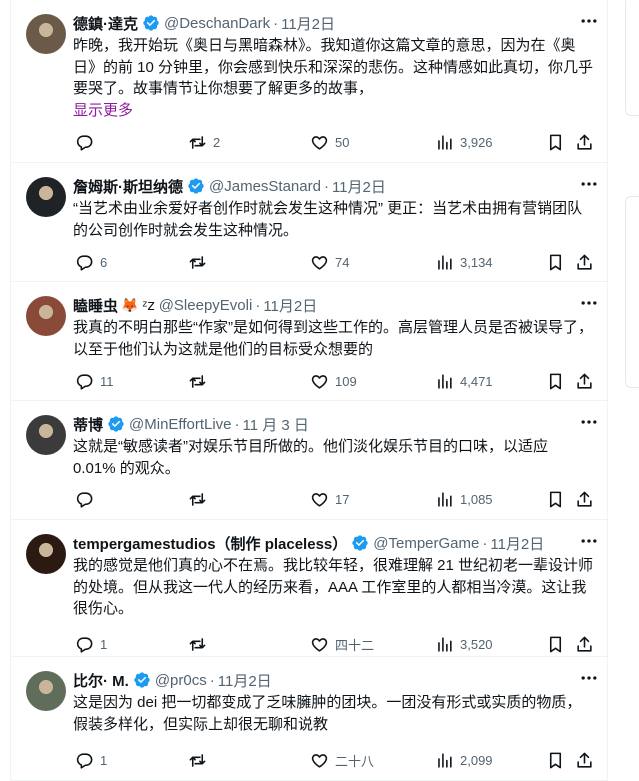 The image size is (639, 781). Describe the element at coordinates (335, 424) in the screenshot. I see `tweet-header: 蒂博 @MinEffortLive · 11 月 3 日` at that location.